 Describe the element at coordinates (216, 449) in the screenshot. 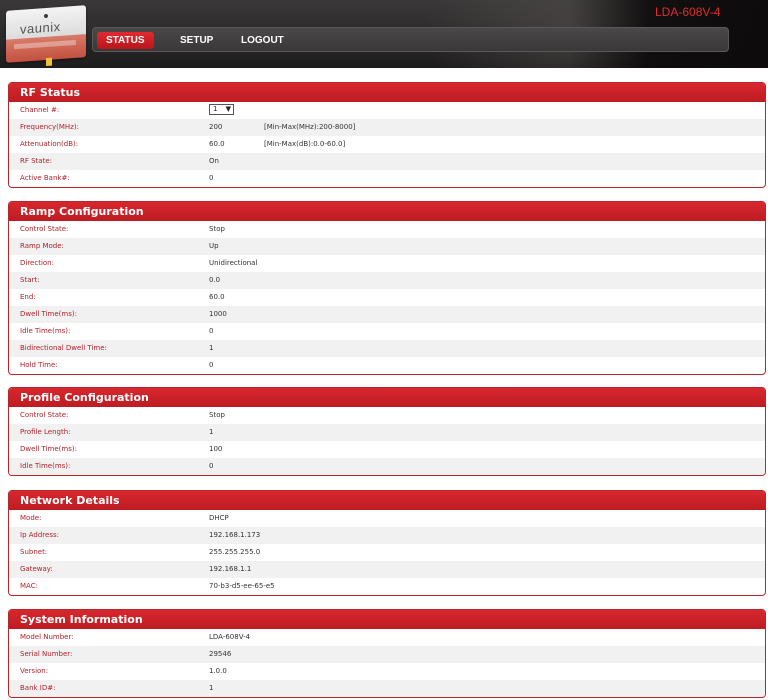

I see `row-value: 100` at that location.